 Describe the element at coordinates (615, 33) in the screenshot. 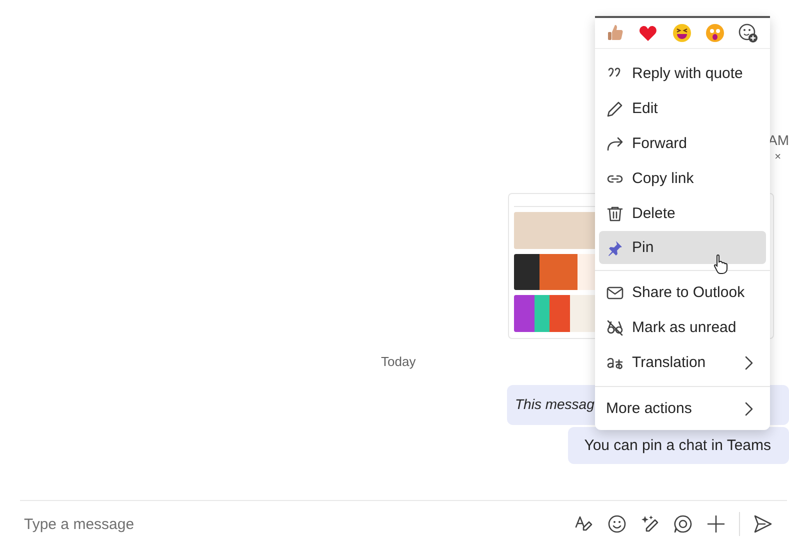

I see `like-emoji-icon` at that location.